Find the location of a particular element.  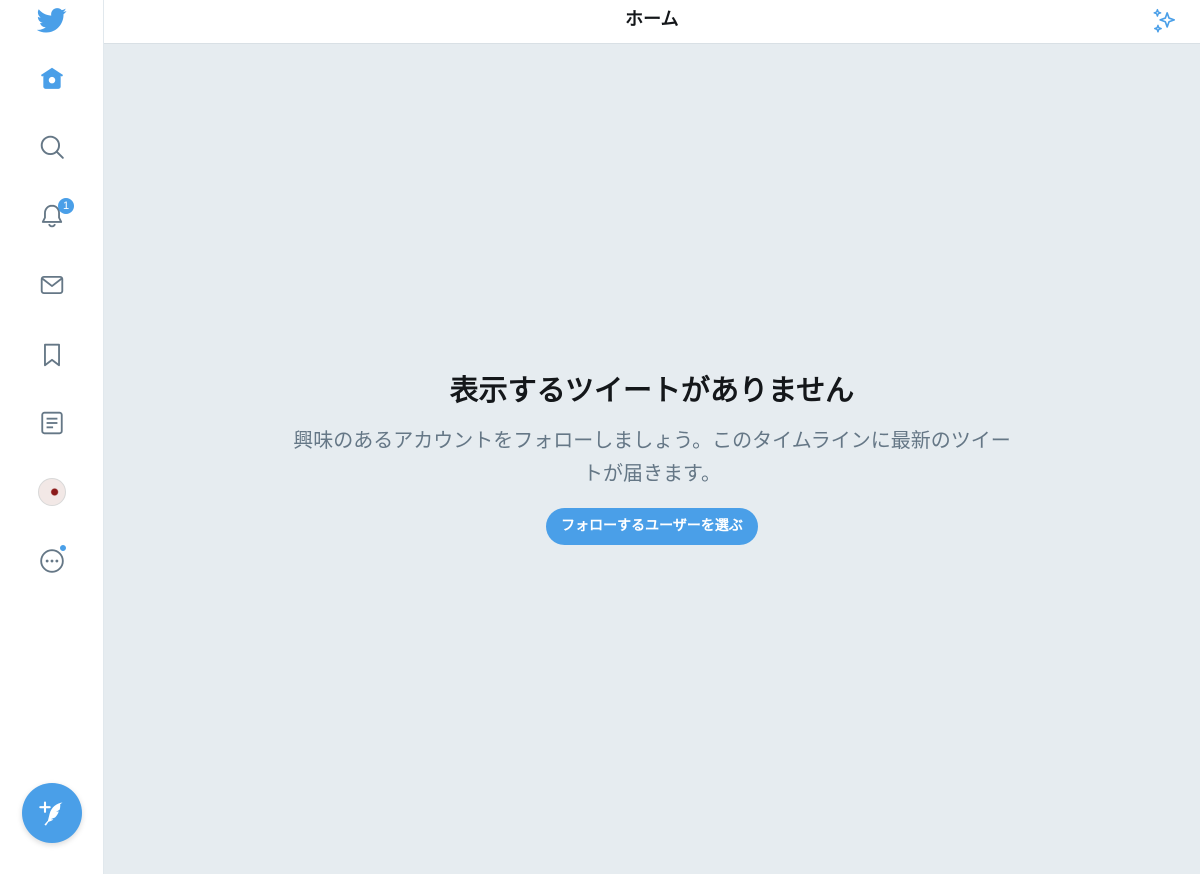

sidebar-item-home is located at coordinates (52, 78).